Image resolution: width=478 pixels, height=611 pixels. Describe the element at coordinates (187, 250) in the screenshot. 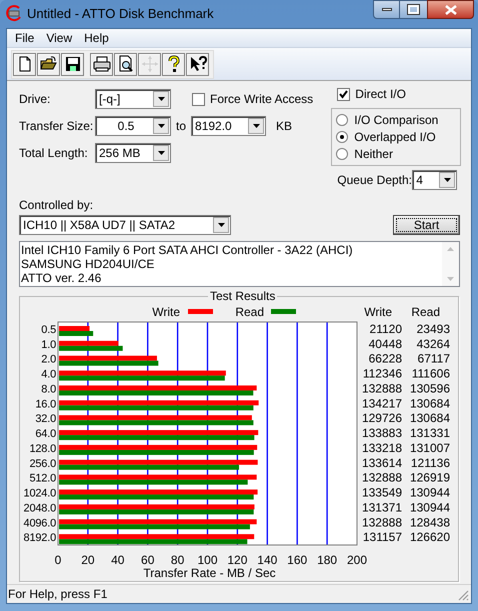

I see `info-line: Intel ICH10 Family 6 Port SATA AHCI Controller - 3A22 (AHCI)` at that location.